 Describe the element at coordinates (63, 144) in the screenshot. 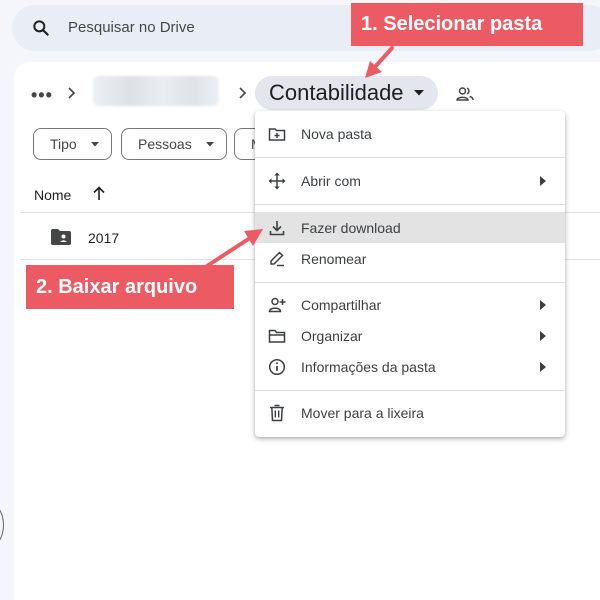

I see `filter-chip-label: Tipo` at that location.